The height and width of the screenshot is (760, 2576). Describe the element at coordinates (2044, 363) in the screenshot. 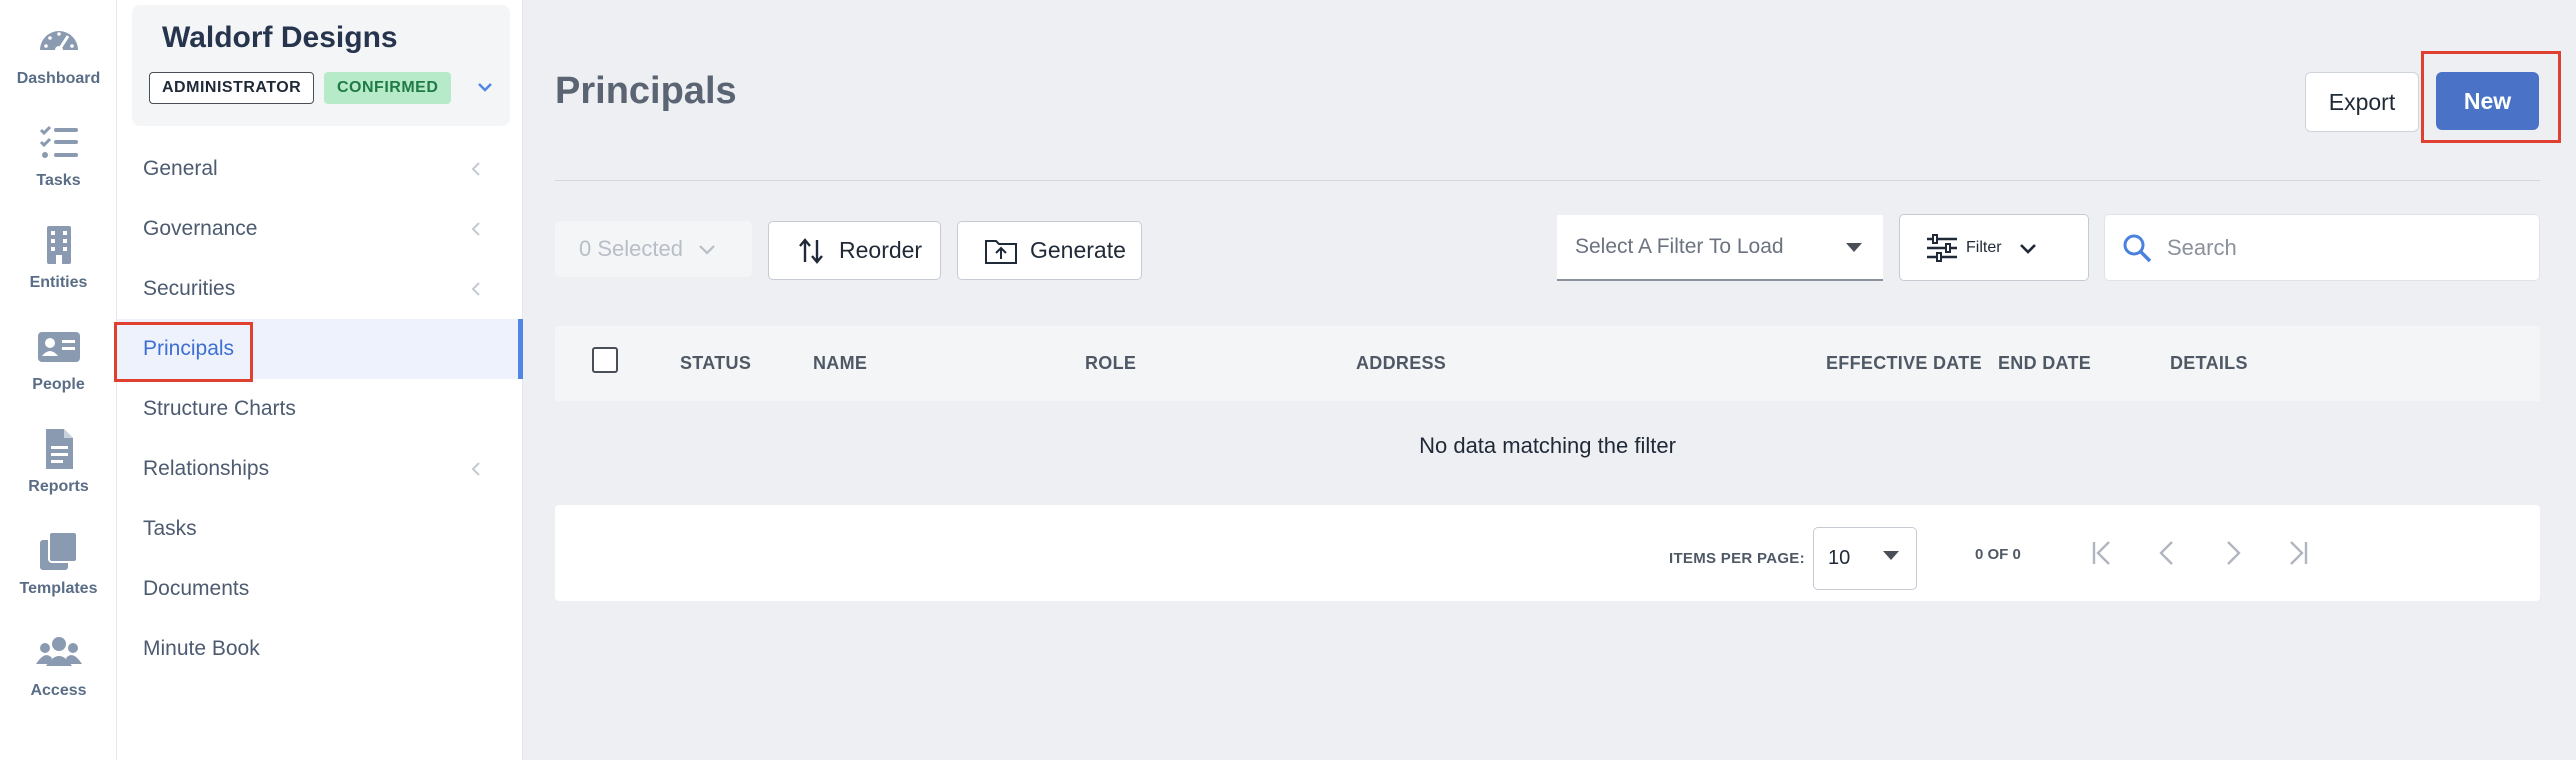

I see `column-header-end-date: END DATE` at that location.